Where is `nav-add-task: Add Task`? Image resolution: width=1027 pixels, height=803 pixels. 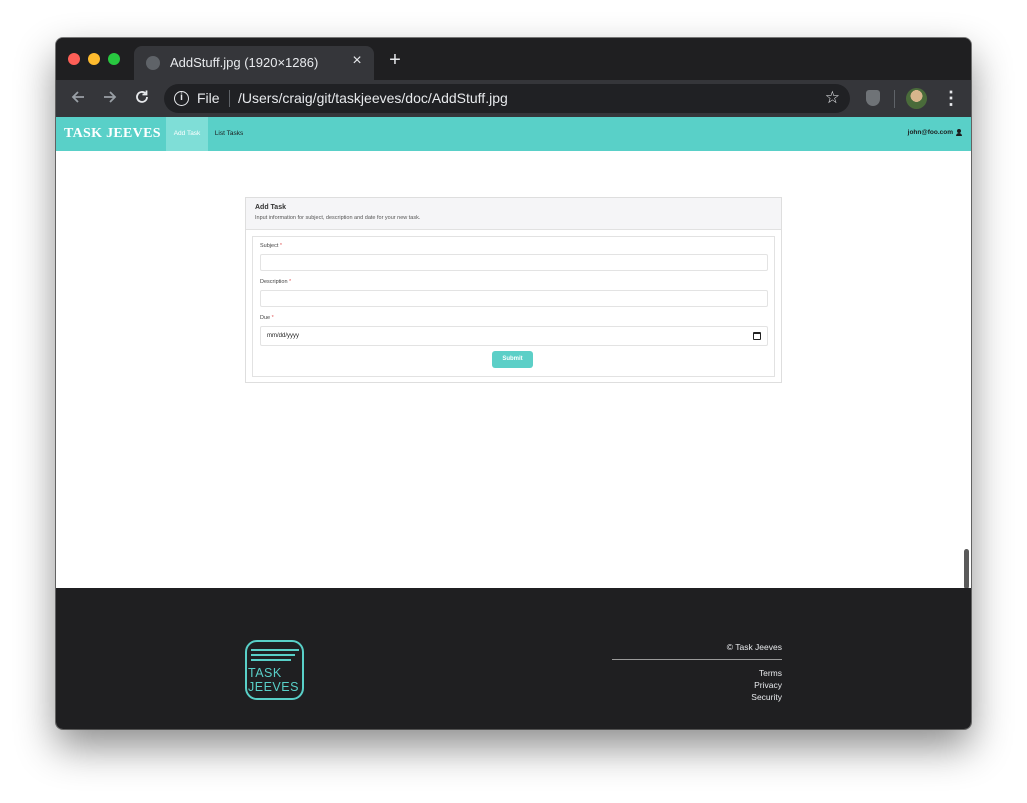
nav-add-task: Add Task is located at coordinates (187, 134).